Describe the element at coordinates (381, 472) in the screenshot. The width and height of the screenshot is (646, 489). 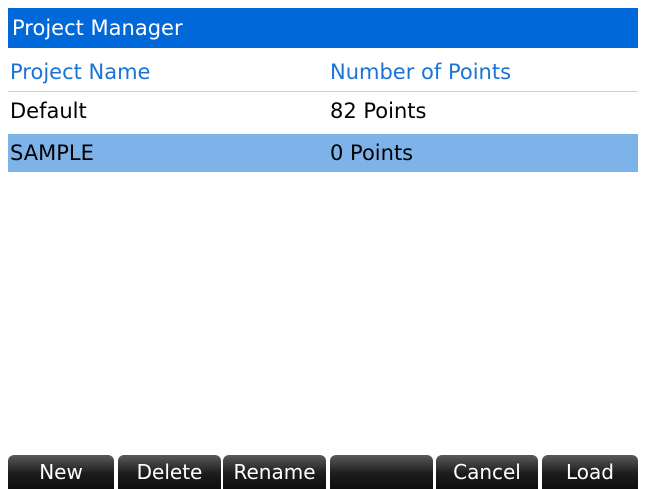
I see `blank-softkey` at that location.